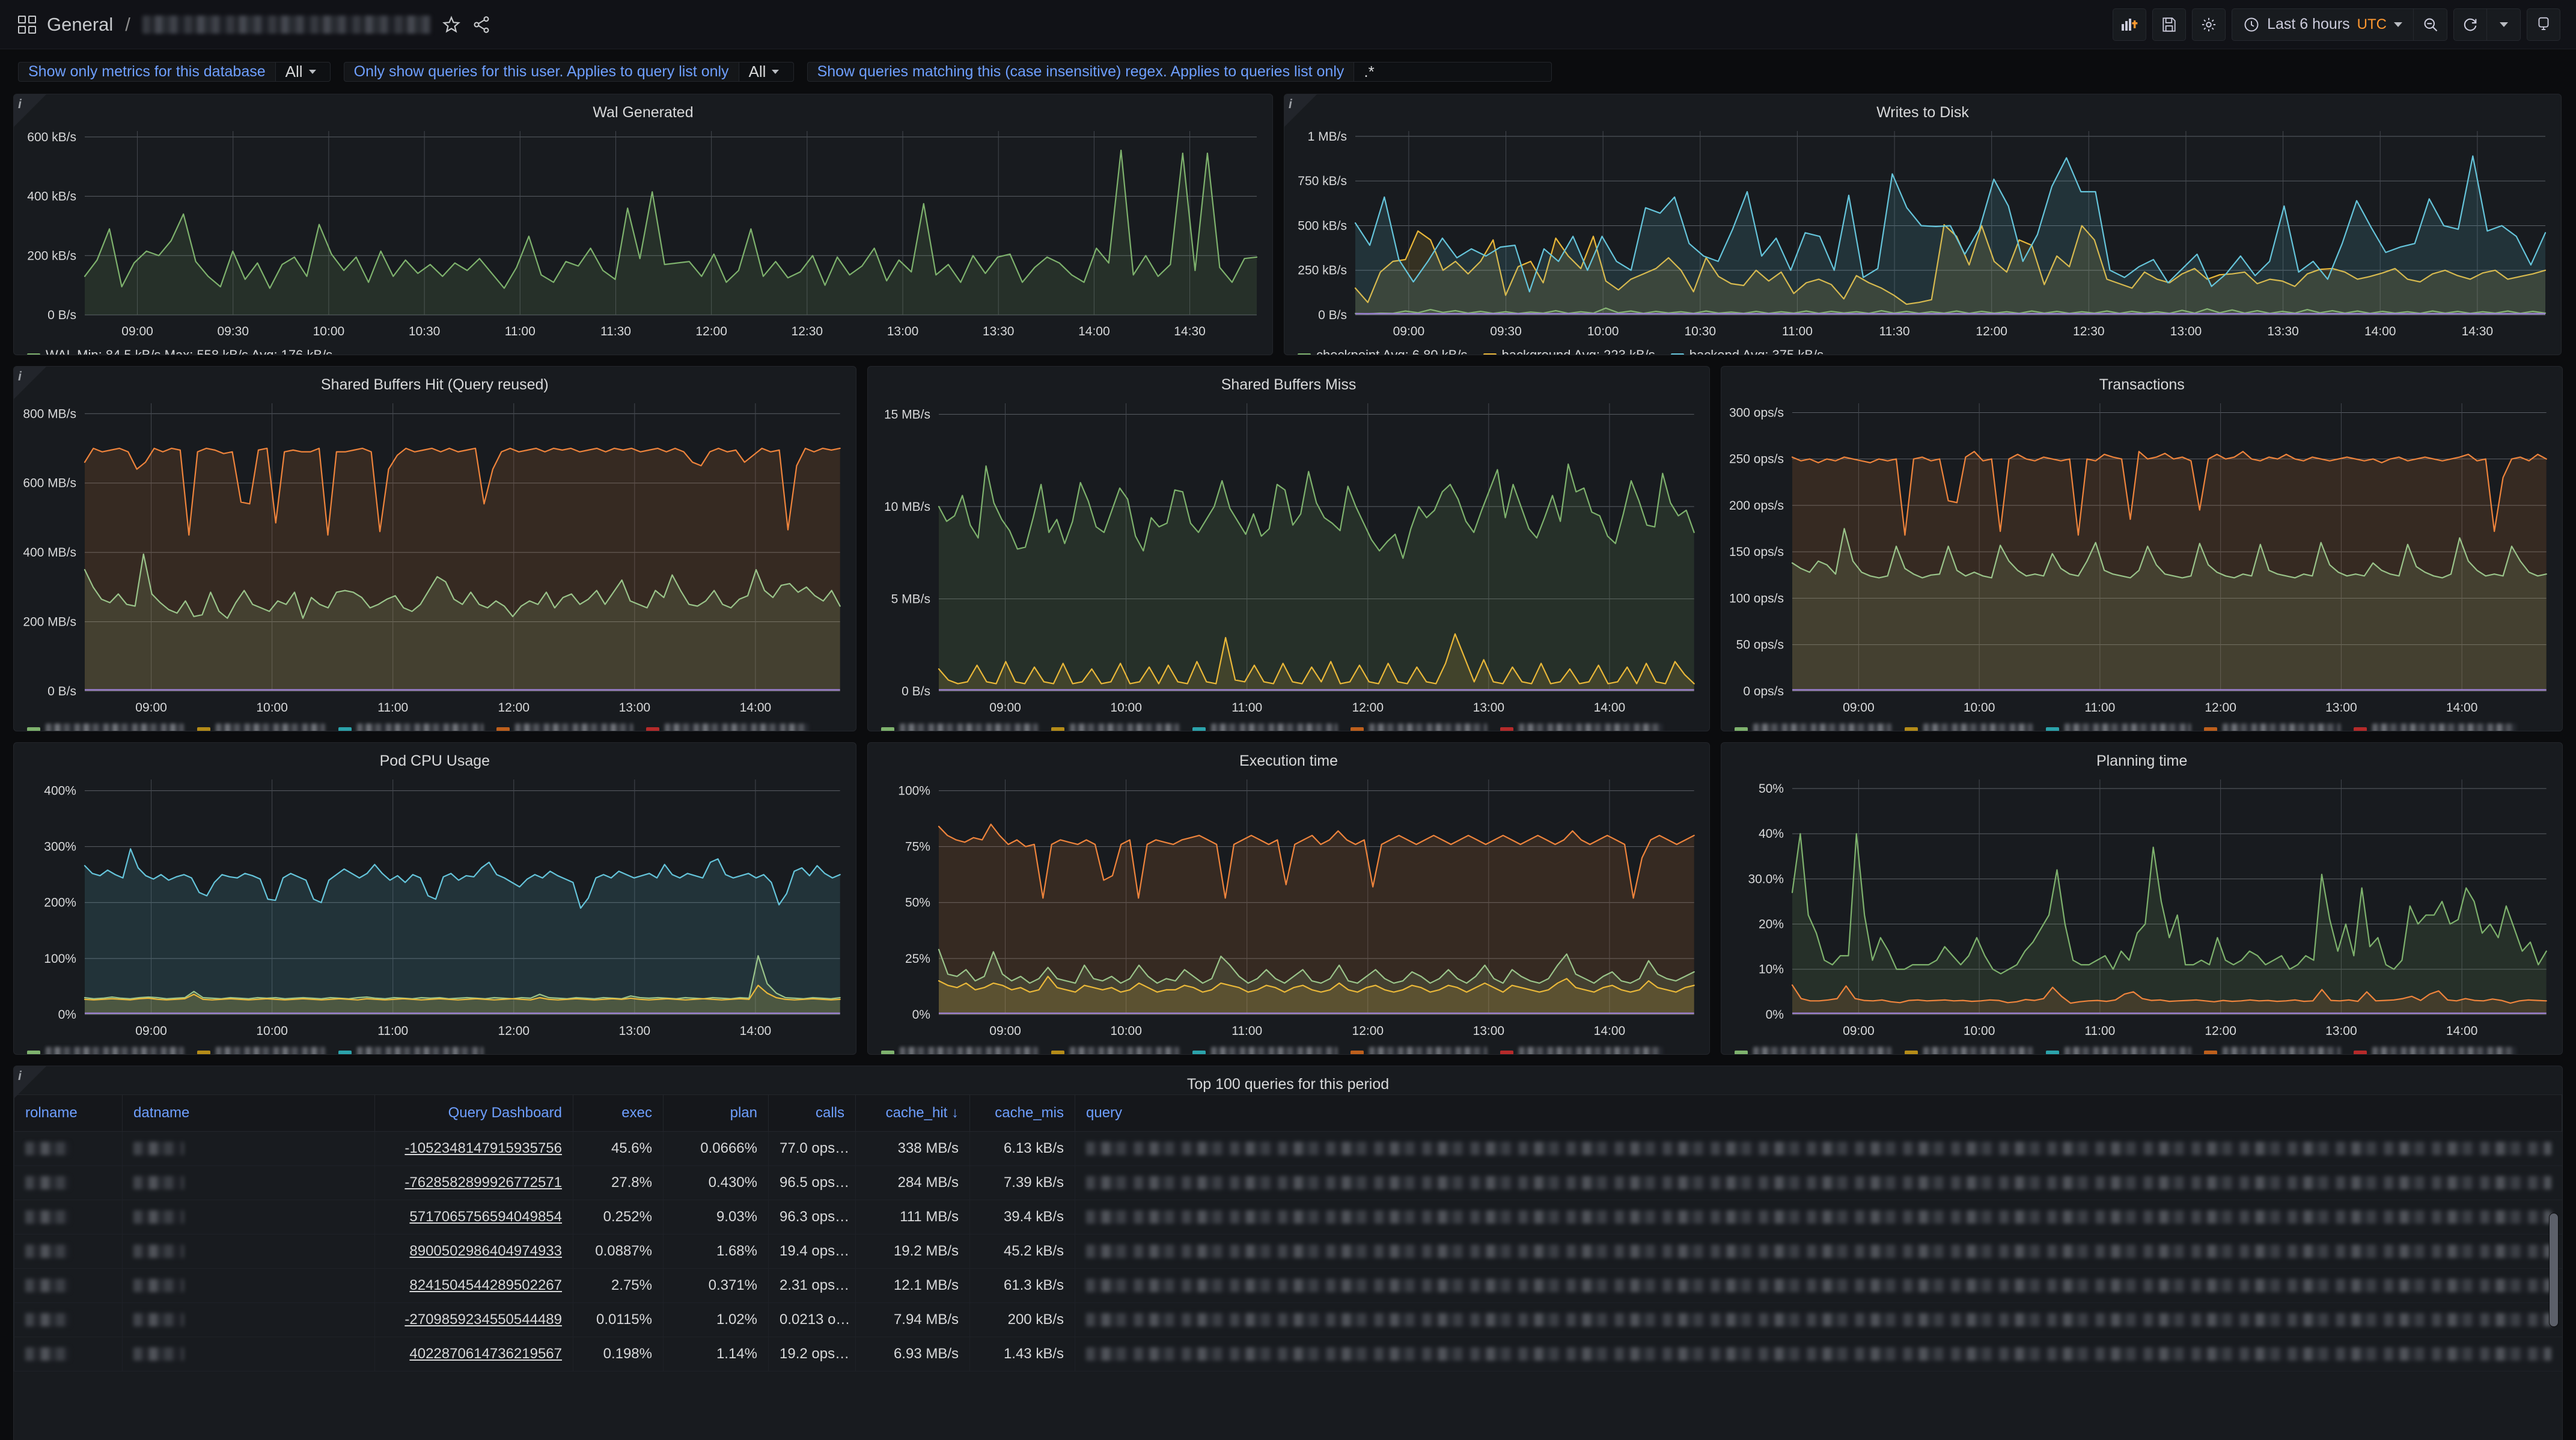 The height and width of the screenshot is (1440, 2576). Describe the element at coordinates (1818, 1113) in the screenshot. I see `table-header-query: query` at that location.